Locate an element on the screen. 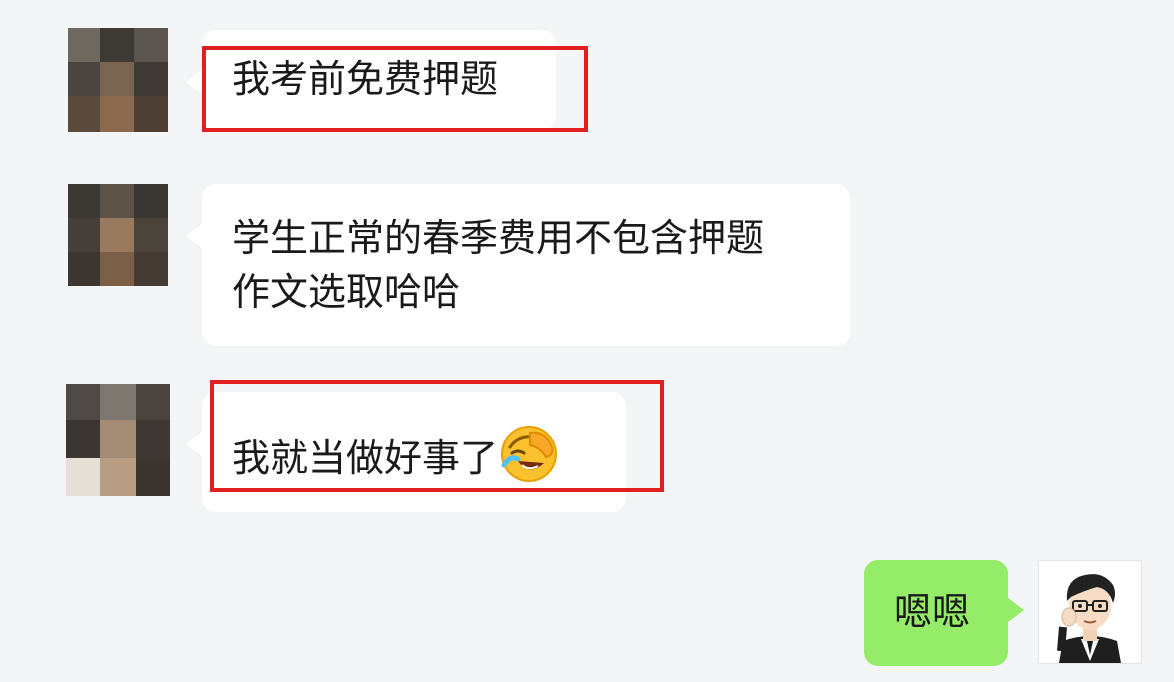 Image resolution: width=1174 pixels, height=682 pixels. cartoon-man-icon is located at coordinates (1089, 618).